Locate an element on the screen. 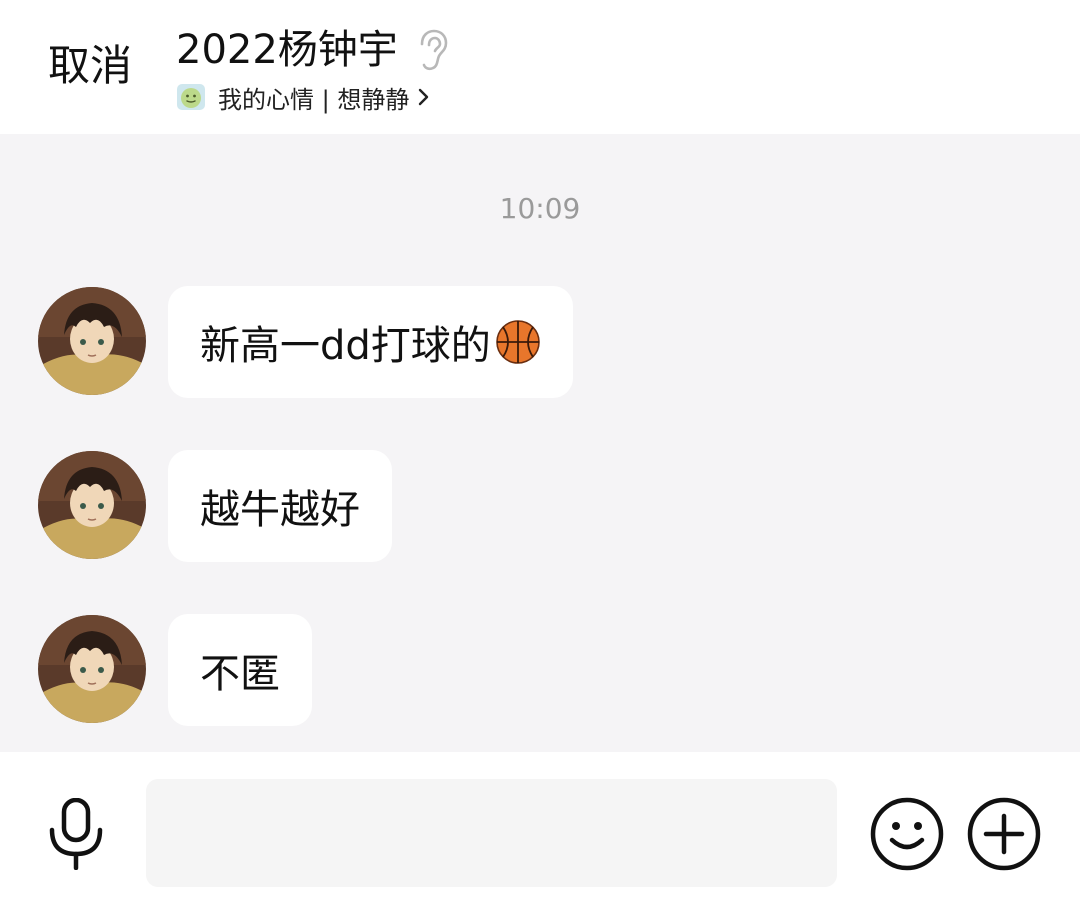 This screenshot has height=914, width=1080. message-input is located at coordinates (491, 833).